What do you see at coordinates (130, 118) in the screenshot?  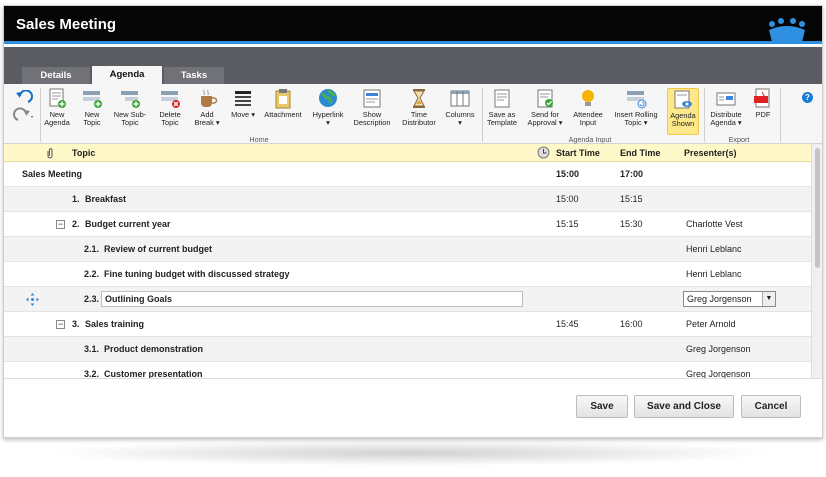 I see `new-subtopic-label: New Sub-Topic` at bounding box center [130, 118].